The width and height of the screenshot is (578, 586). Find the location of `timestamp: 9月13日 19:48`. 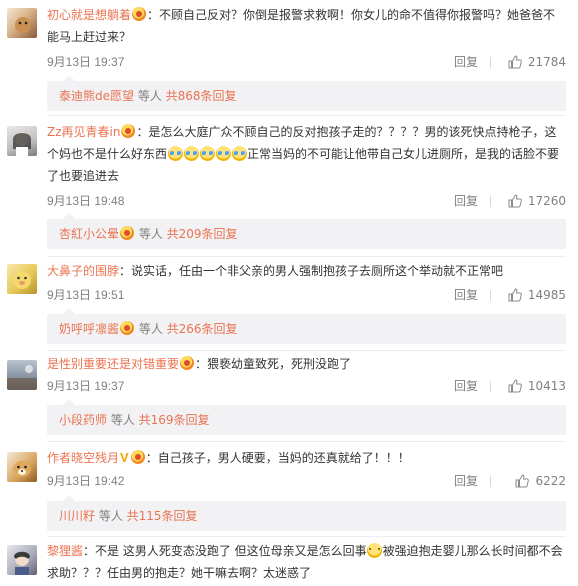

timestamp: 9月13日 19:48 is located at coordinates (86, 201).